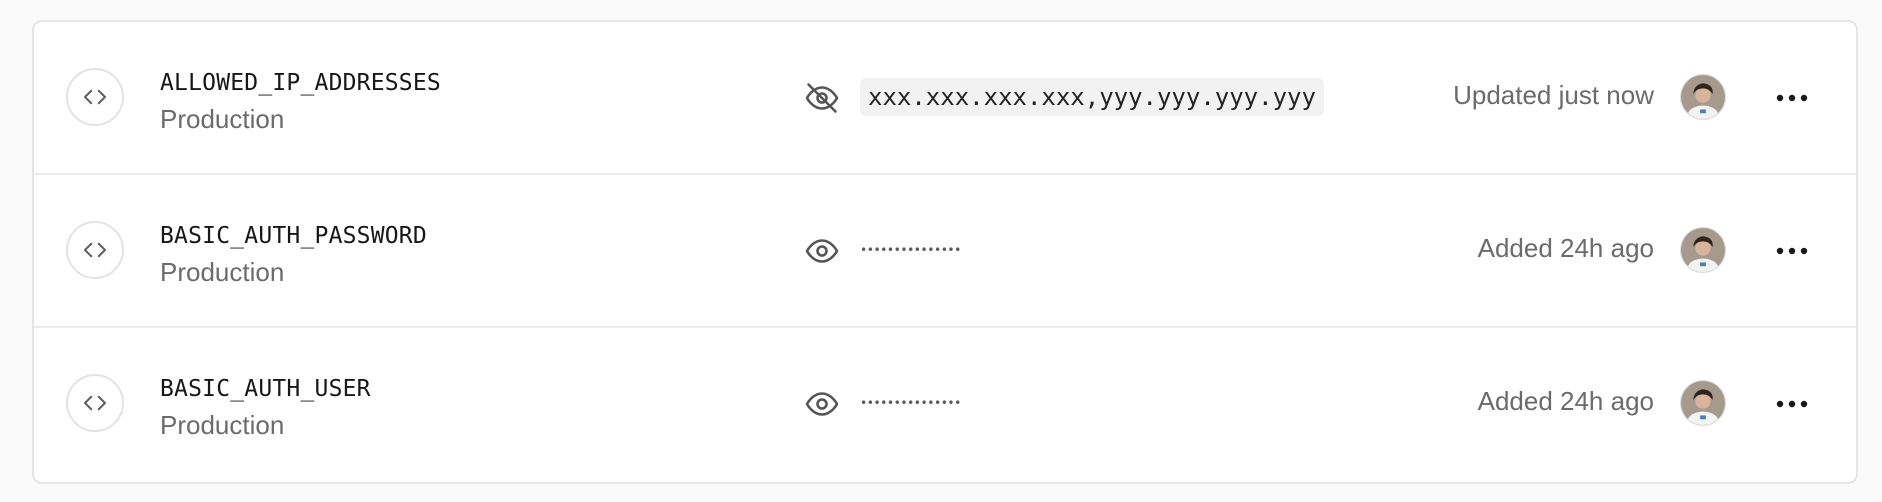  I want to click on env-var-status: Updated just now, so click(1553, 95).